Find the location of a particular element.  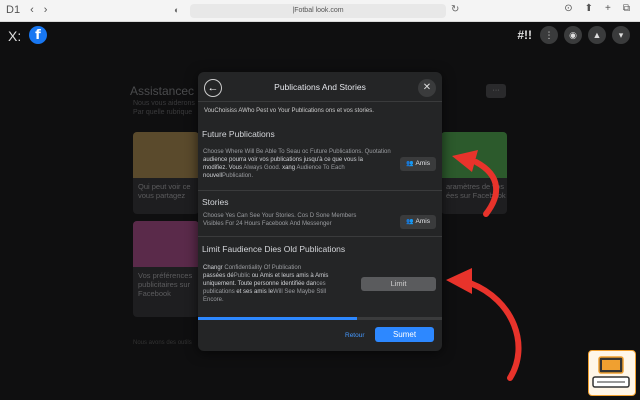

card-text: Qui peut voir ce vous partagez is located at coordinates (164, 191).